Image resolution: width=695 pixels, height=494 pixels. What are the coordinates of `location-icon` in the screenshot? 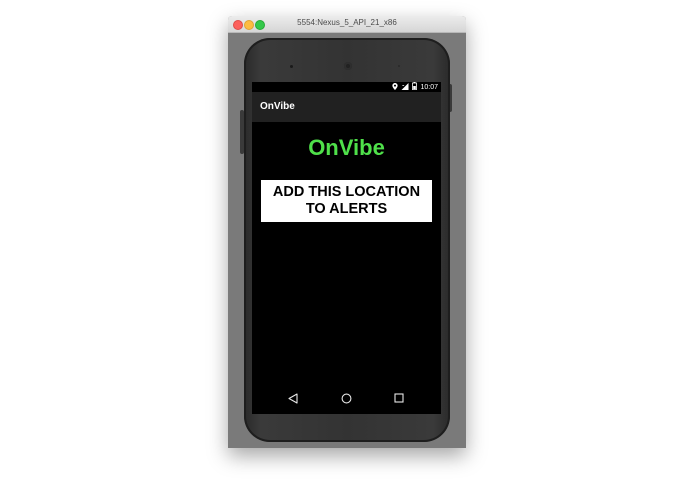 It's located at (395, 87).